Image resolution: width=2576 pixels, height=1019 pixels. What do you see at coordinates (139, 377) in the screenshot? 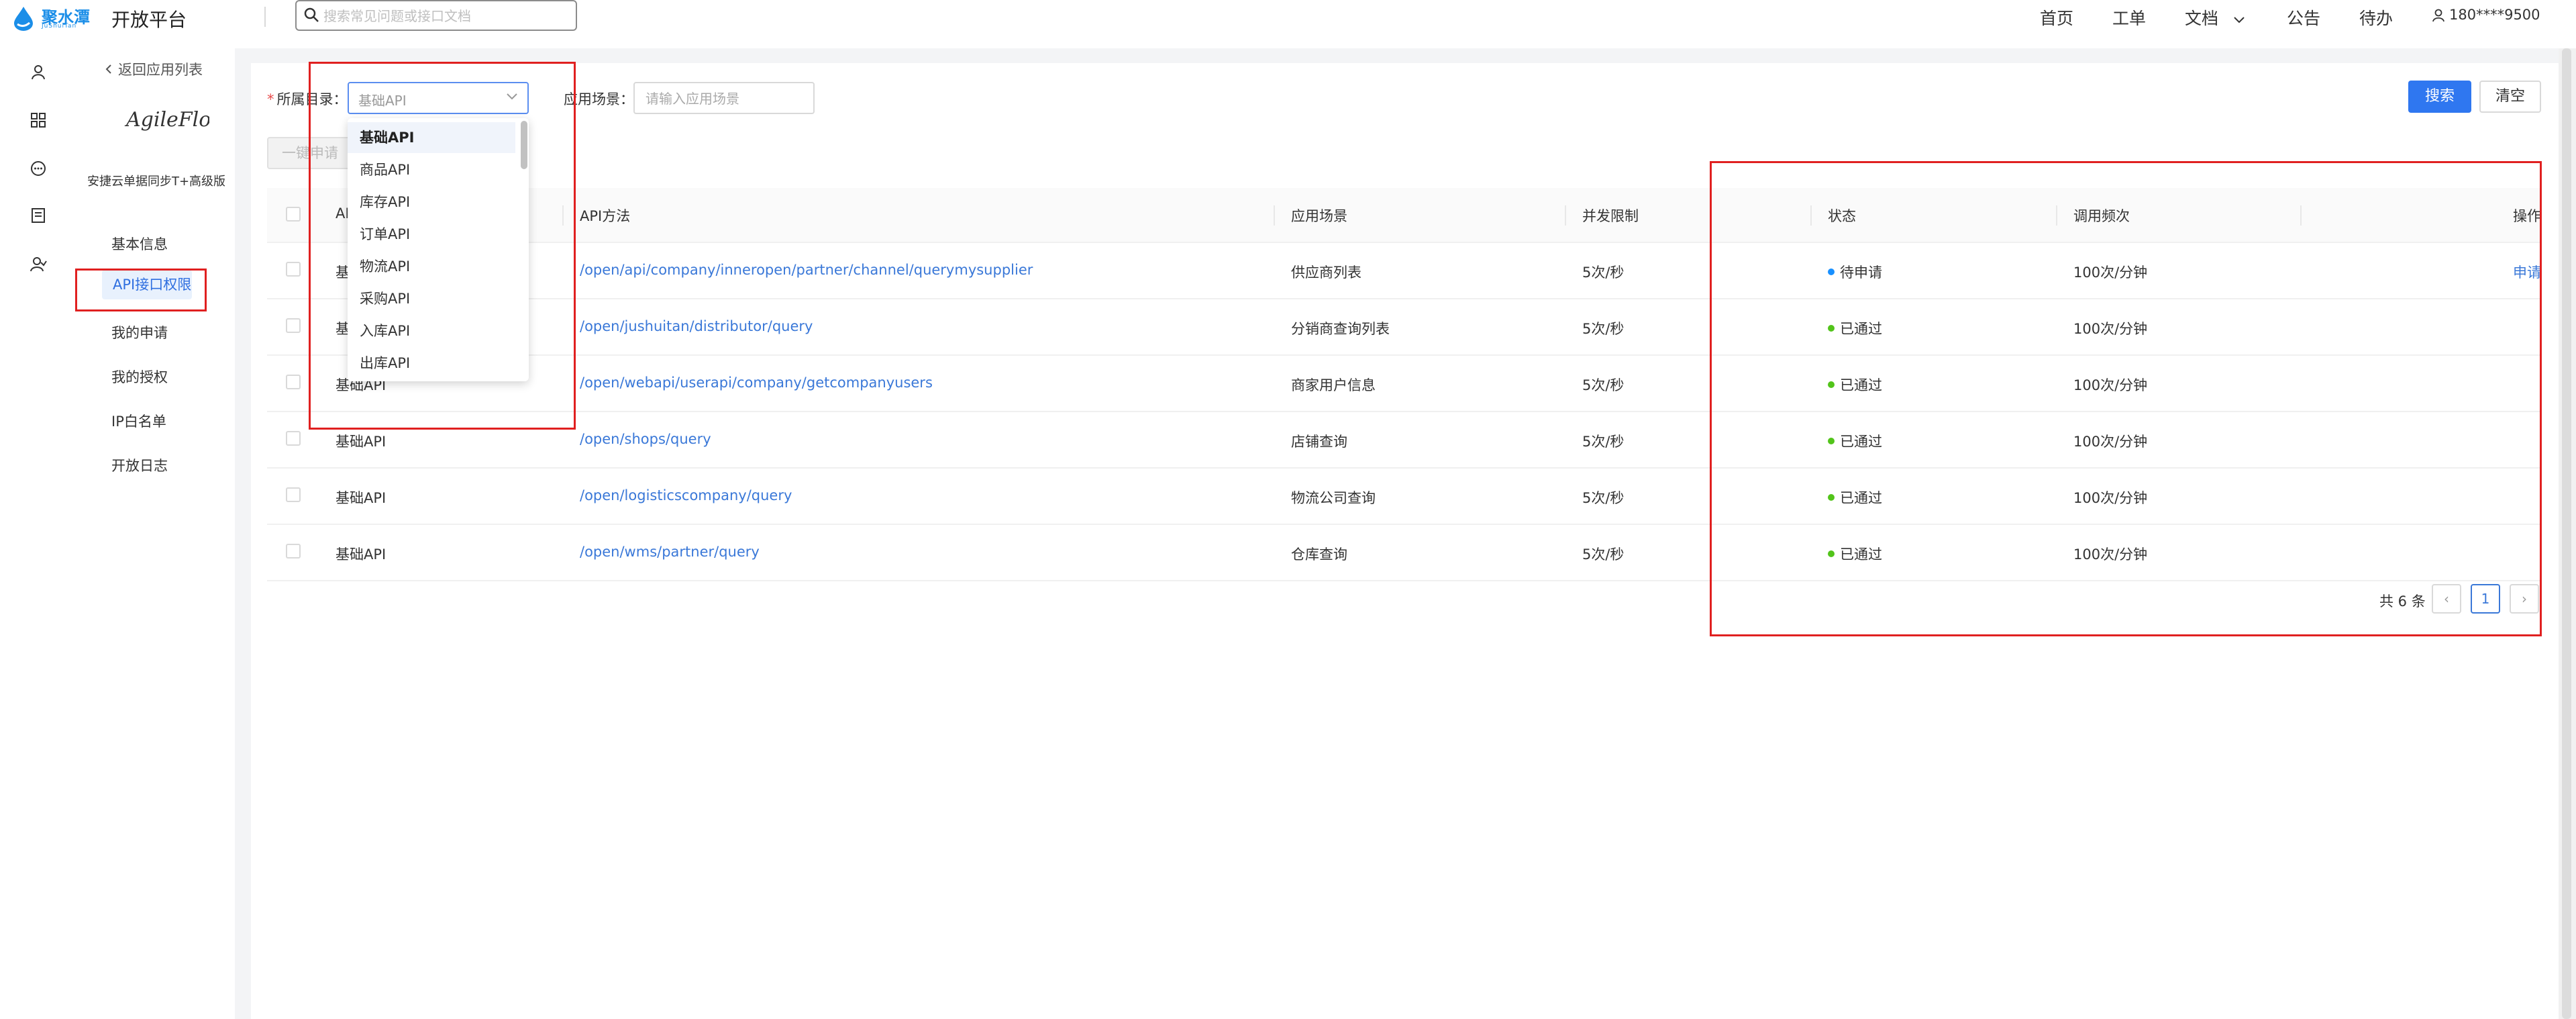
I see `sidebar-item-my-authorizations: 我的授权` at bounding box center [139, 377].